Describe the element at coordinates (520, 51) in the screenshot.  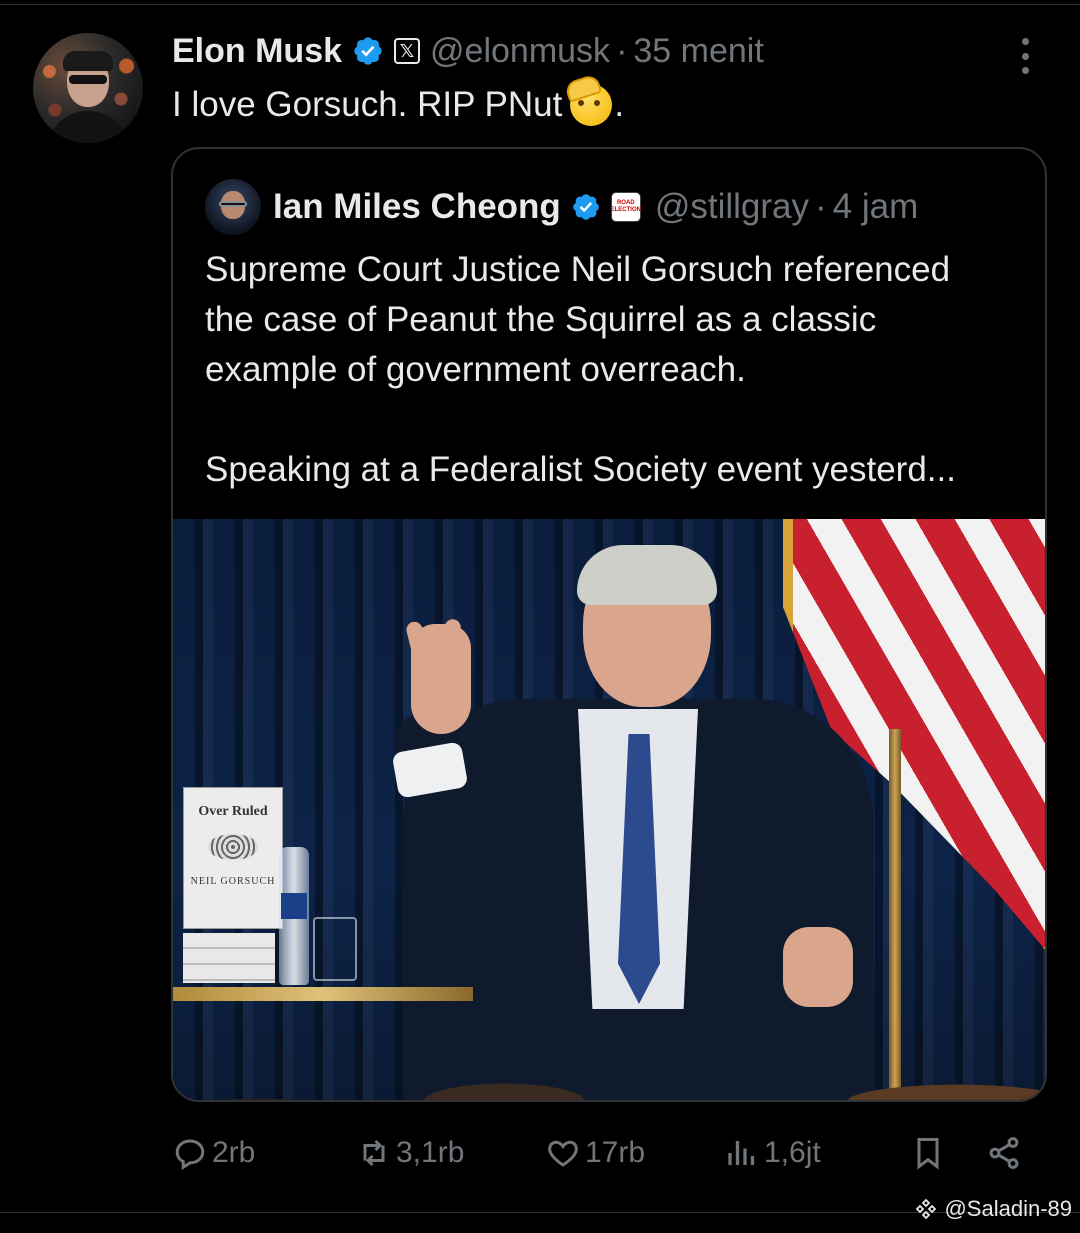
I see `author-handle: @elonmusk` at that location.